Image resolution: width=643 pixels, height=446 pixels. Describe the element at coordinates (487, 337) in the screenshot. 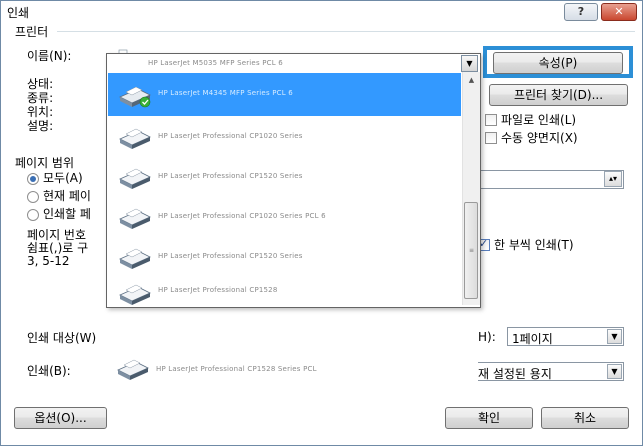

I see `pages-per-sheet-label: H):` at that location.